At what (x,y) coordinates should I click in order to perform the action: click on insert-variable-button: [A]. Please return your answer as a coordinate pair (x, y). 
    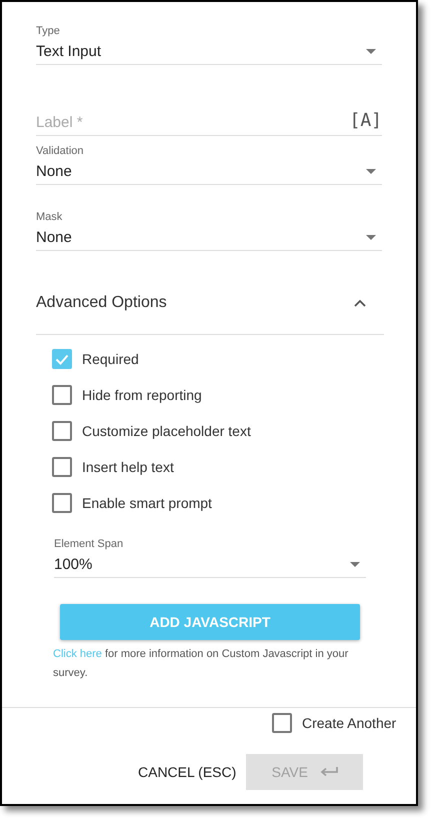
    Looking at the image, I should click on (365, 120).